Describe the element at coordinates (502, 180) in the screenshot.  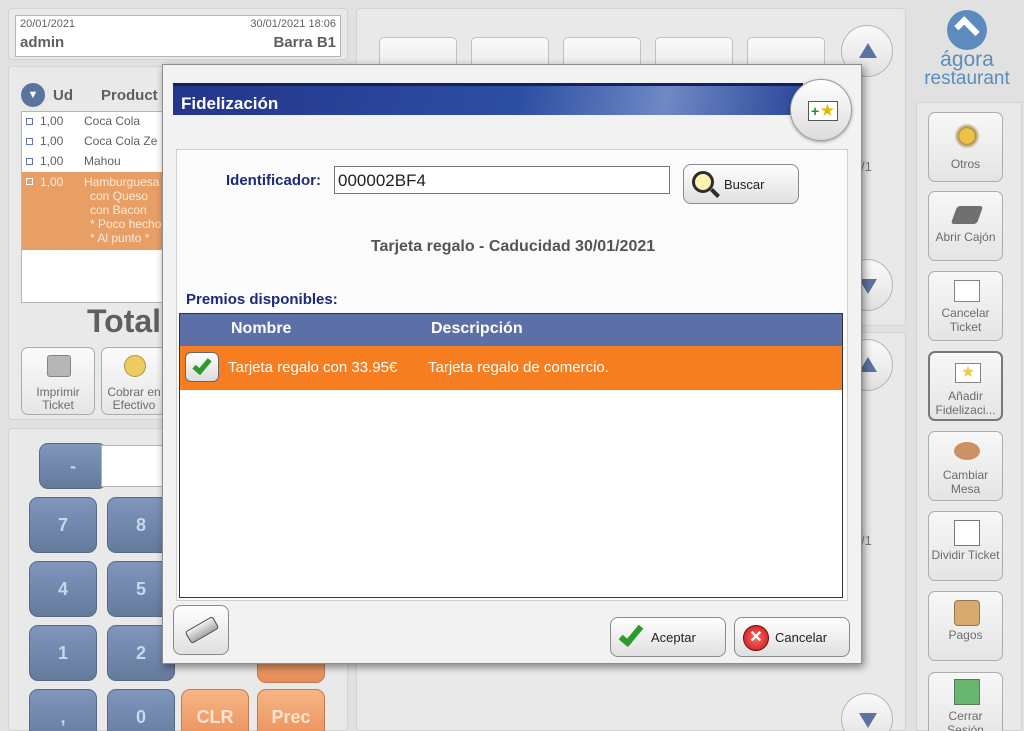
I see `identifier-input: 000002BF4` at that location.